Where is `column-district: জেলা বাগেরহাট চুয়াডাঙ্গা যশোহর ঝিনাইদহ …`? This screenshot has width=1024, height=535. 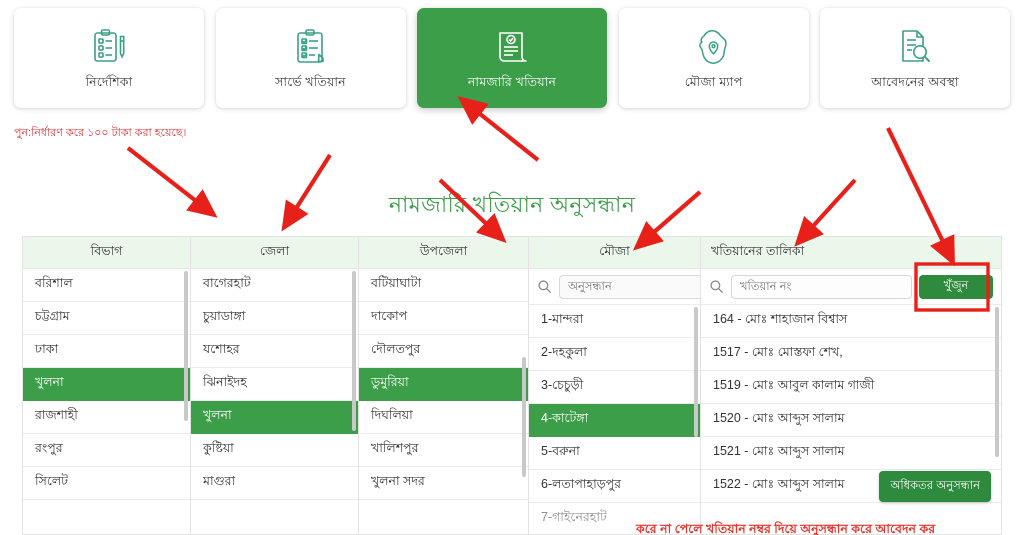
column-district: জেলা বাগেরহাট চুয়াডাঙ্গা যশোহর ঝিনাইদহ … is located at coordinates (274, 385).